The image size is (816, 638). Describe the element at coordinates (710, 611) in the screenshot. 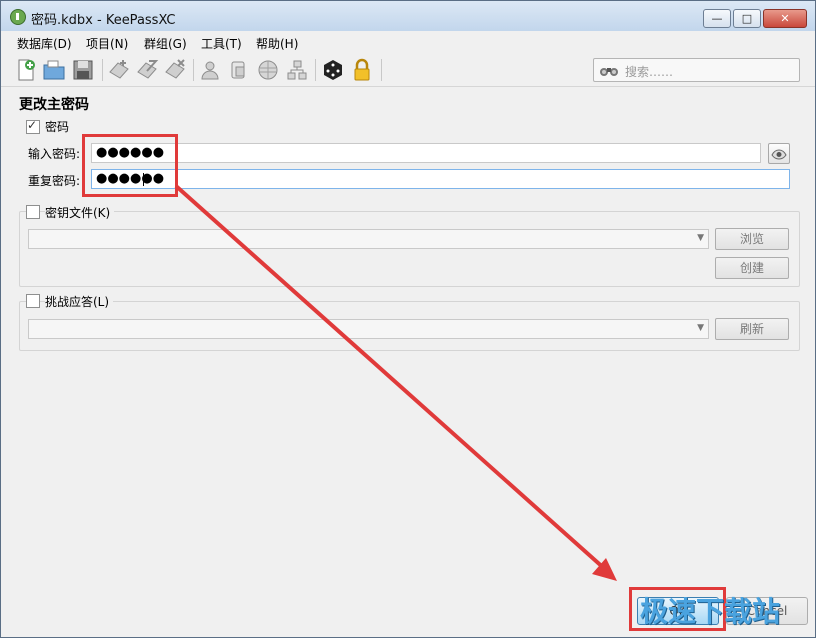

I see `site-watermark: 极速下载站` at that location.